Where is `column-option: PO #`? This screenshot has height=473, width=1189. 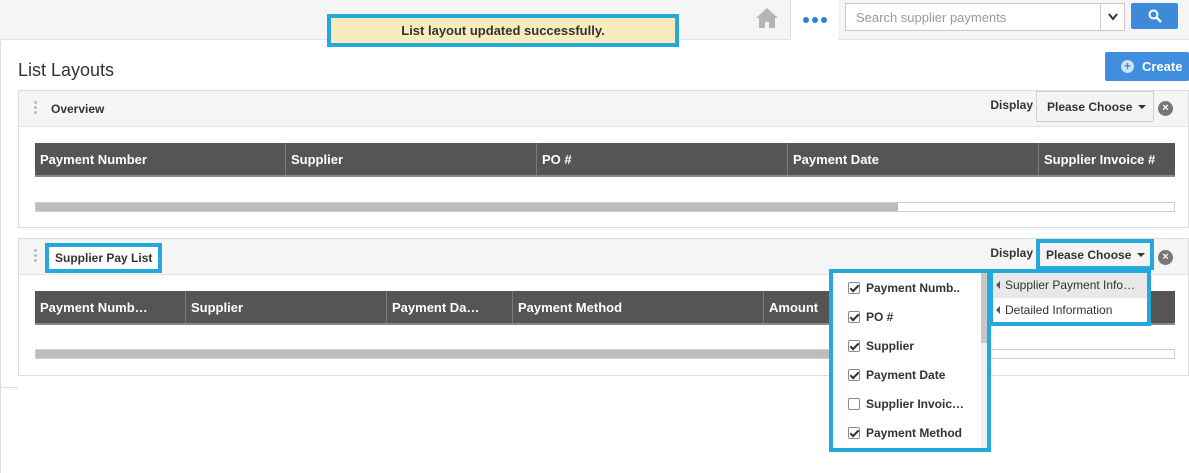 column-option: PO # is located at coordinates (910, 316).